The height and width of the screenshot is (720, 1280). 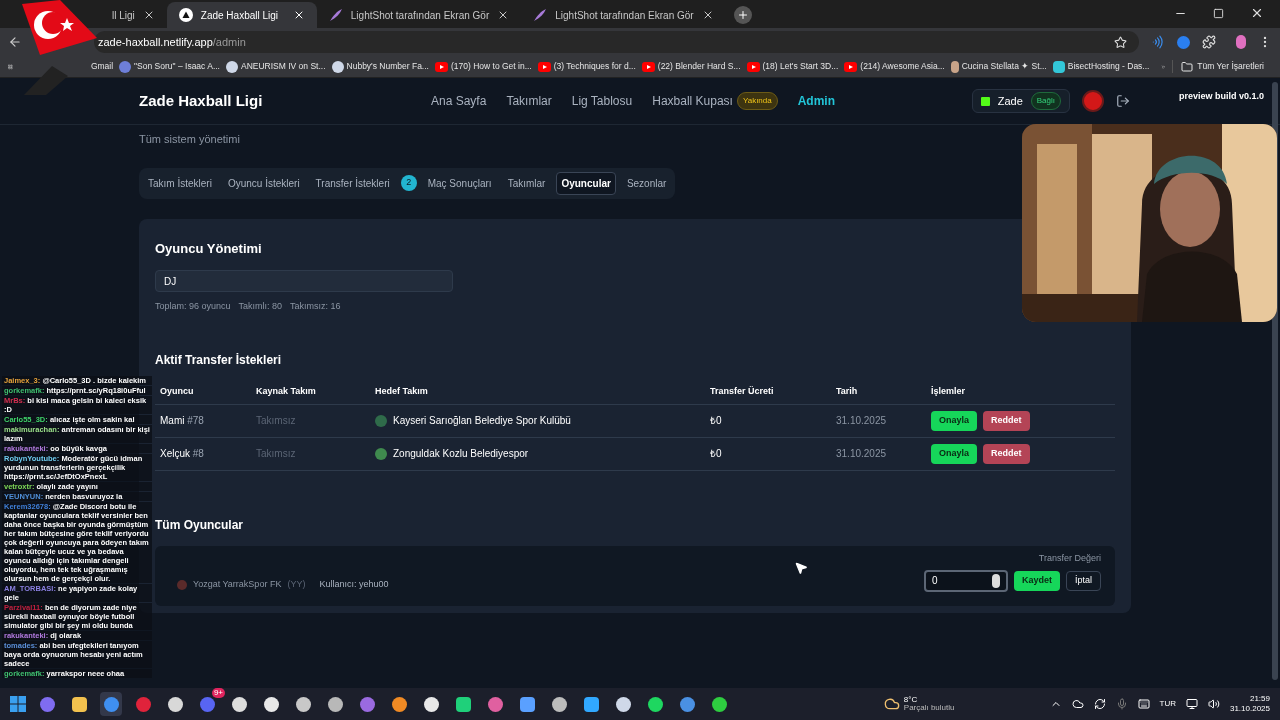 I want to click on site-brand: Zade Haxball Ligi, so click(x=264, y=101).